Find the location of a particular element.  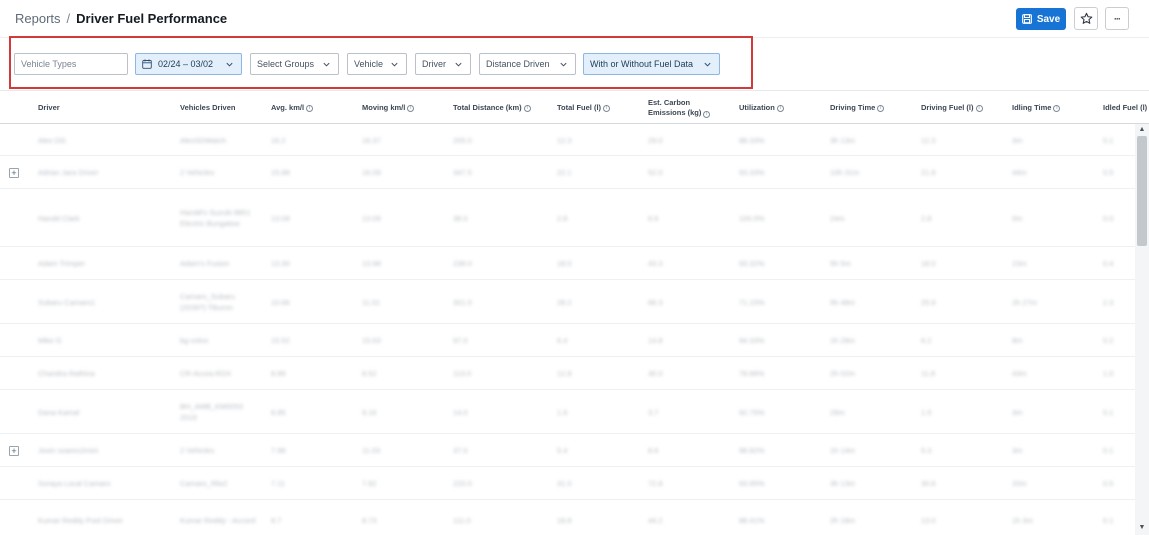

table-cell-carbon: 44.2 is located at coordinates (655, 520).